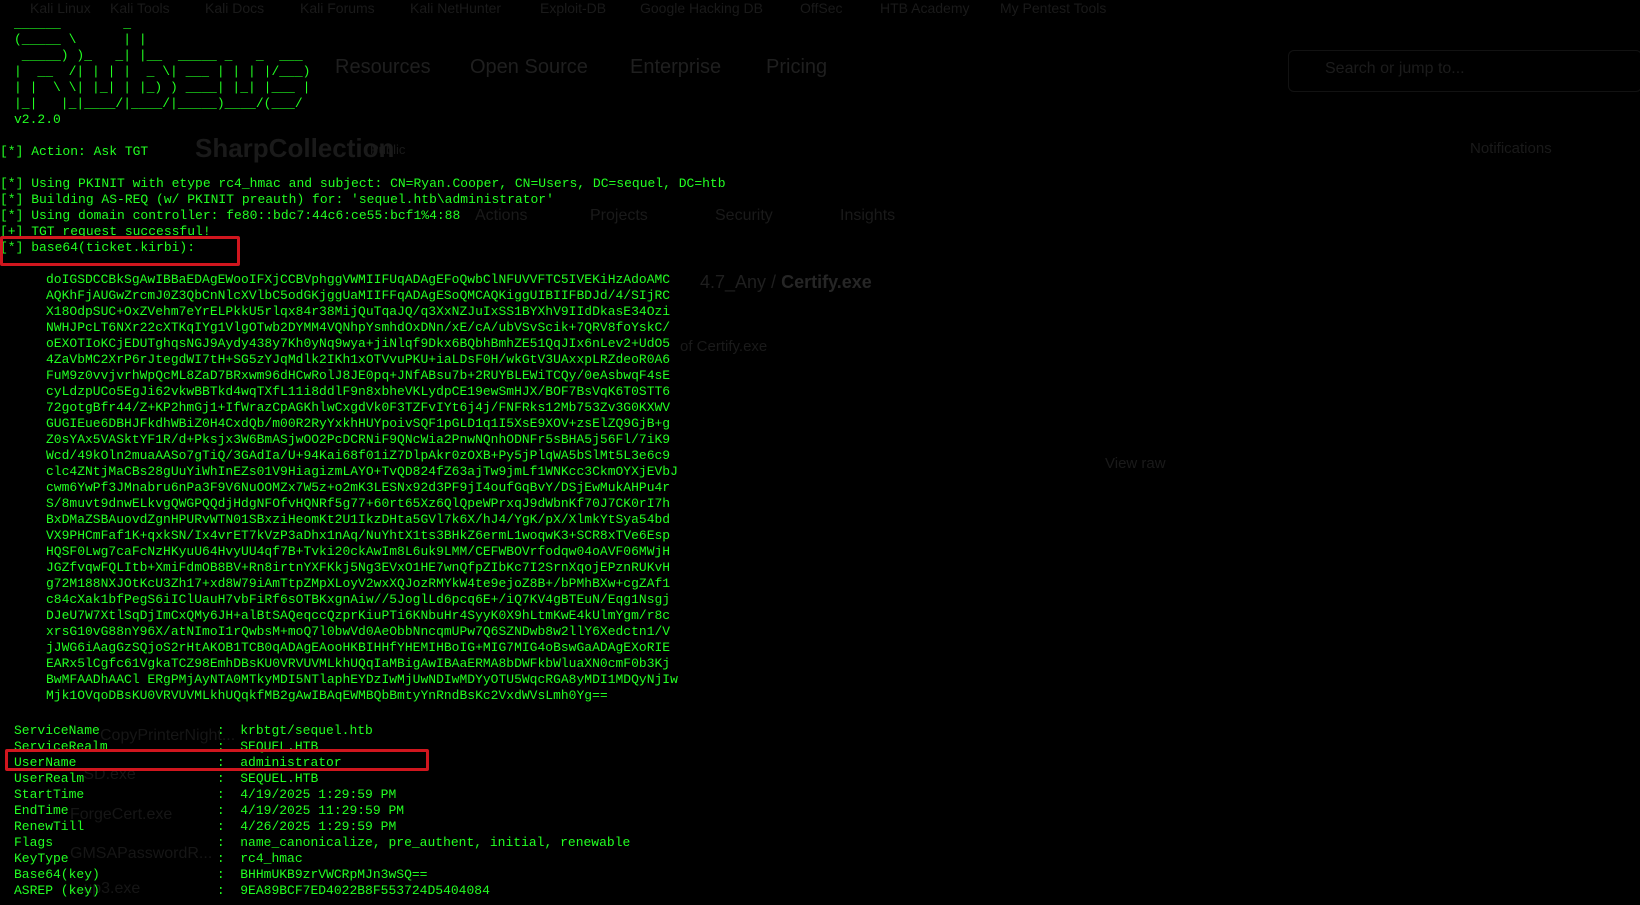 The width and height of the screenshot is (1640, 905). I want to click on breadcrumb-file: Certify.exe, so click(826, 282).